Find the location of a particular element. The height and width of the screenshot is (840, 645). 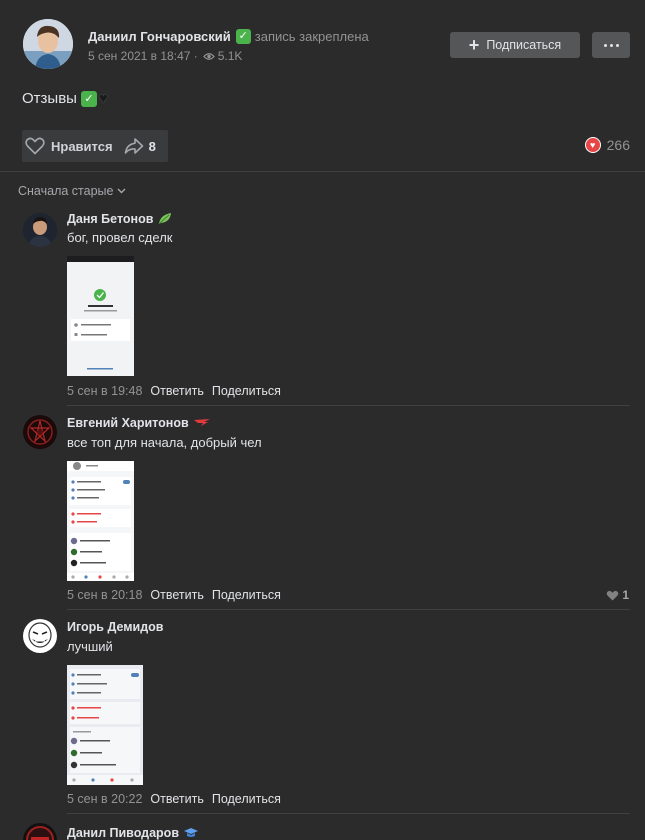

sort-dropdown: Сначала старые is located at coordinates (72, 191).